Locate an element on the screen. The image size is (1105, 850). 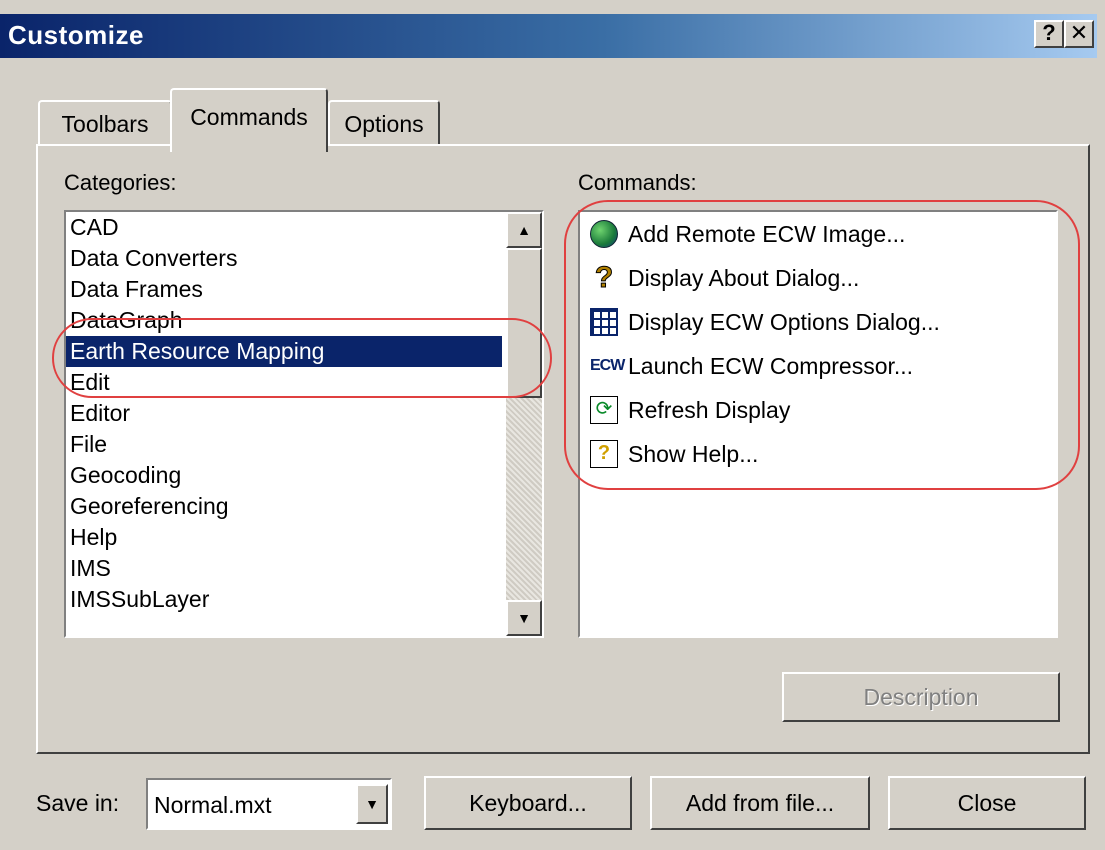
ecw-compressor-icon: ECW is located at coordinates (607, 365).